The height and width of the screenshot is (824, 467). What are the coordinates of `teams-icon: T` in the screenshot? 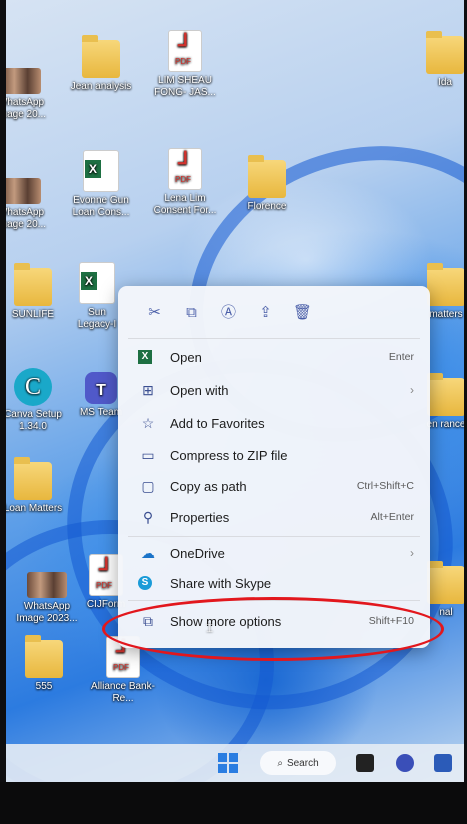 It's located at (101, 388).